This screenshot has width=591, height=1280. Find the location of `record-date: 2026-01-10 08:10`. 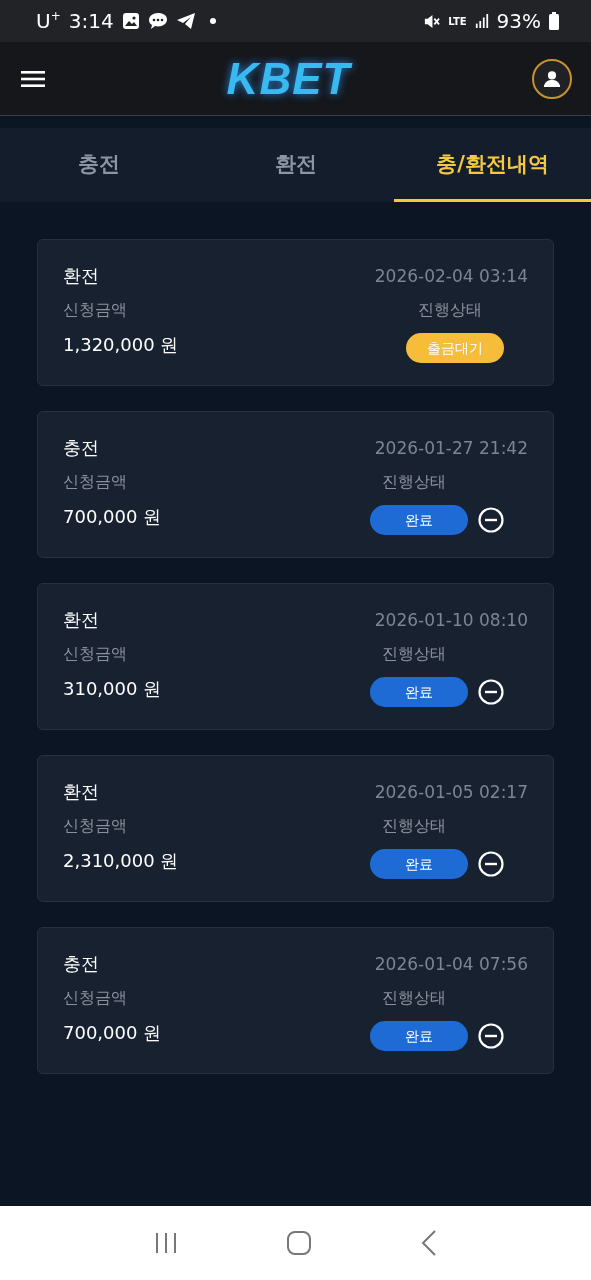

record-date: 2026-01-10 08:10 is located at coordinates (451, 620).